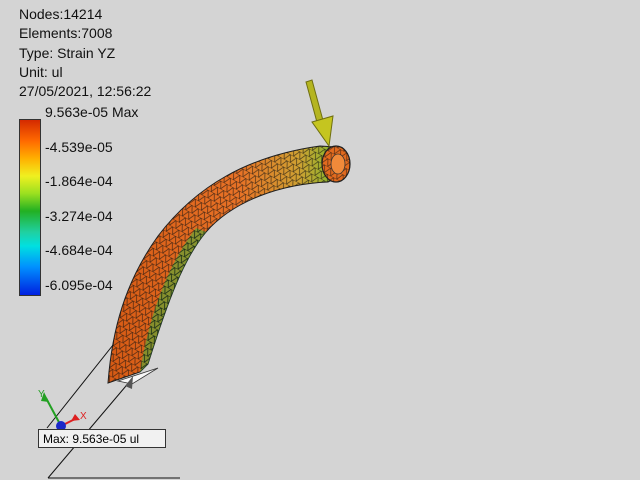  I want to click on legend-label-2: -1.864e-04, so click(79, 181).